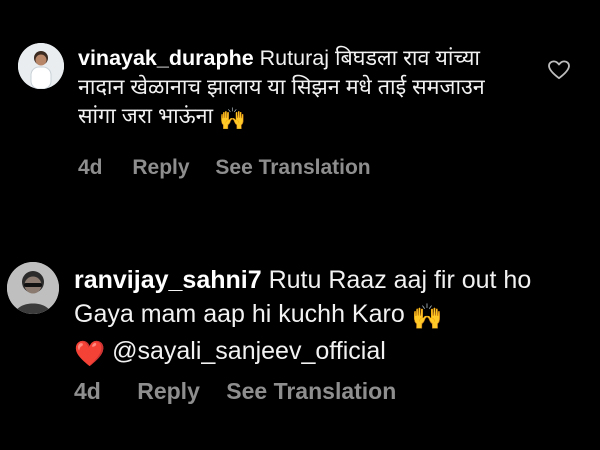 Image resolution: width=600 pixels, height=450 pixels. I want to click on comment-username: ranvijay_sahni7, so click(168, 280).